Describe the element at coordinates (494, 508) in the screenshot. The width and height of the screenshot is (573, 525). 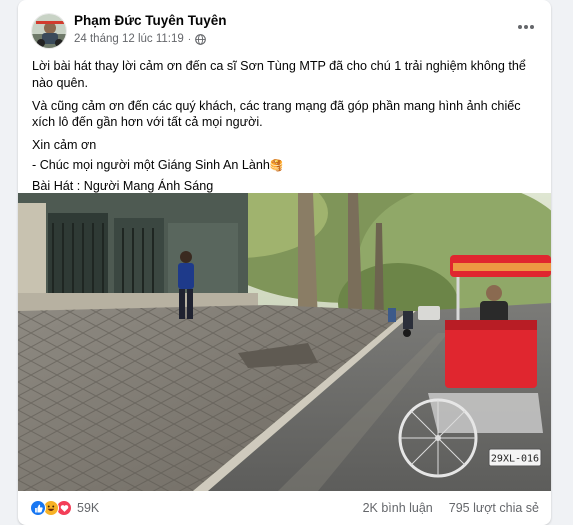
I see `shares-count-link: 795 lượt chia sẻ` at that location.